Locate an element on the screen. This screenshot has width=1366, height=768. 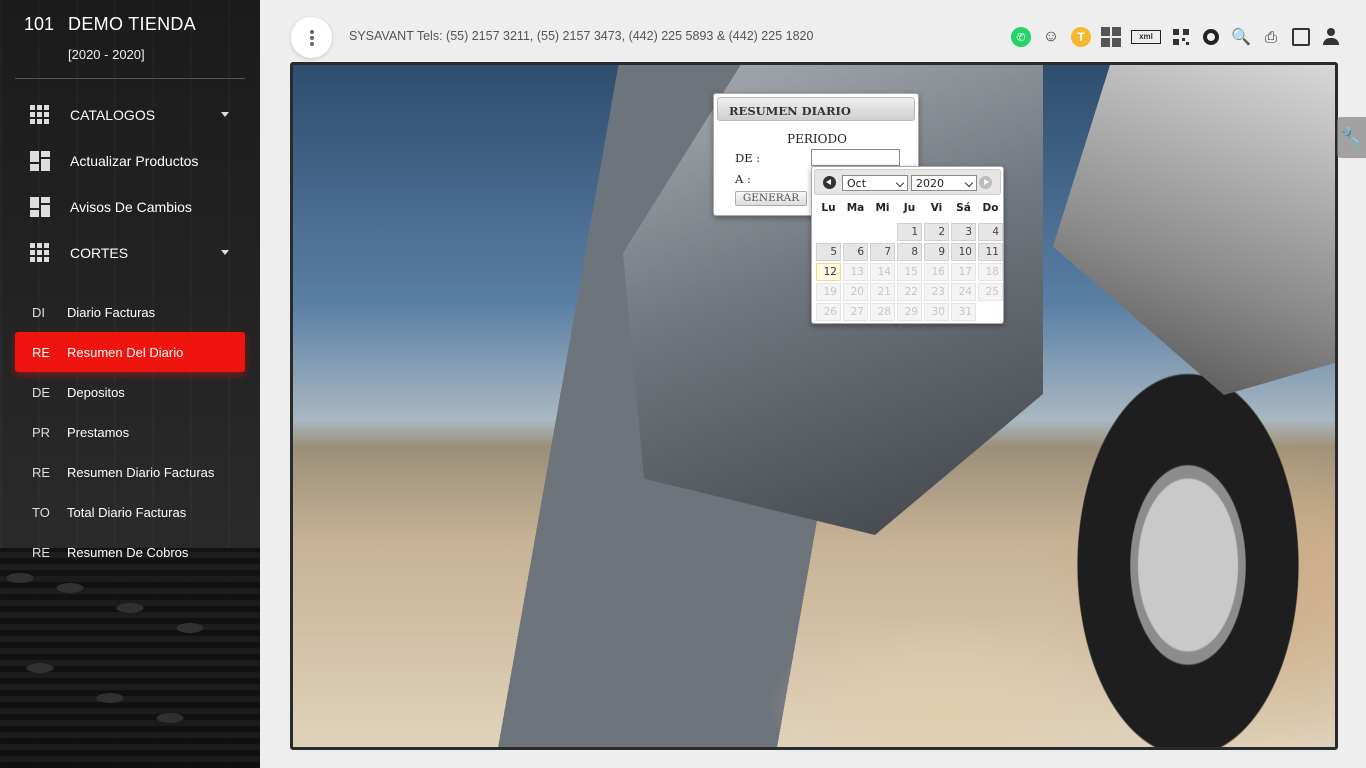
sub-item-diario-facturas: DI Diario Facturas is located at coordinates (130, 312).